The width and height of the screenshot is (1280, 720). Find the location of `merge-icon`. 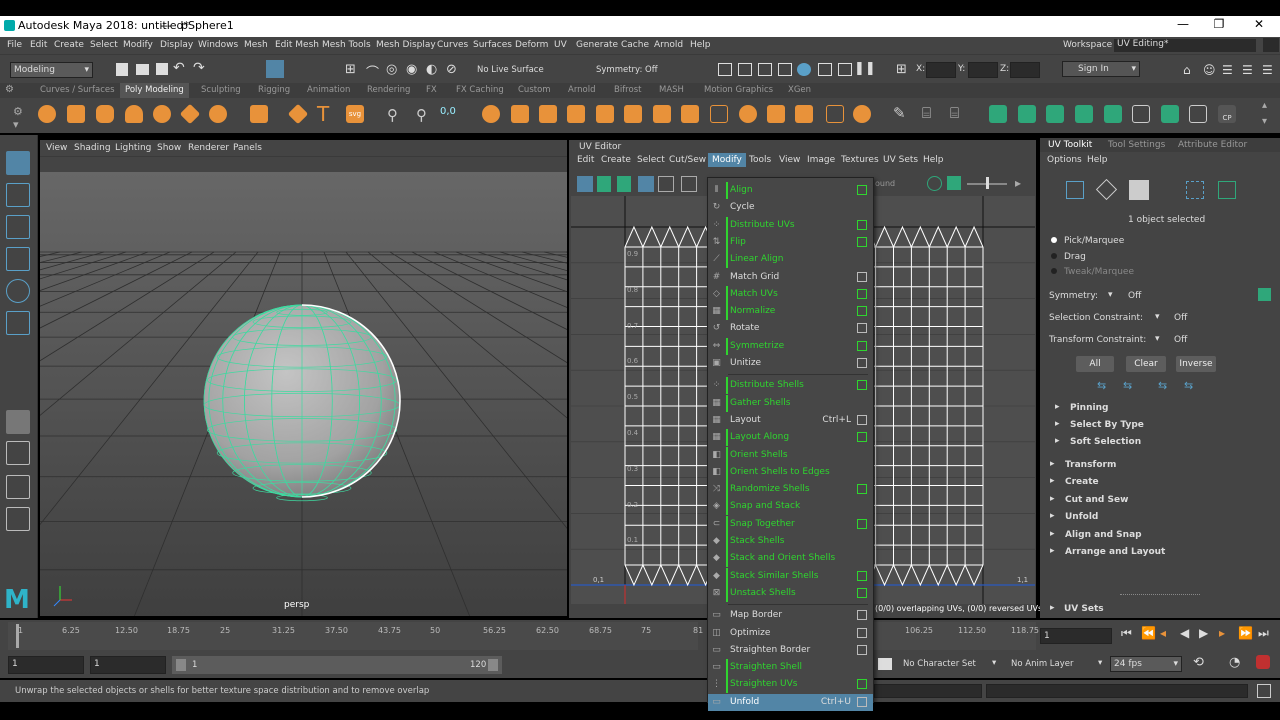

merge-icon is located at coordinates (804, 114).